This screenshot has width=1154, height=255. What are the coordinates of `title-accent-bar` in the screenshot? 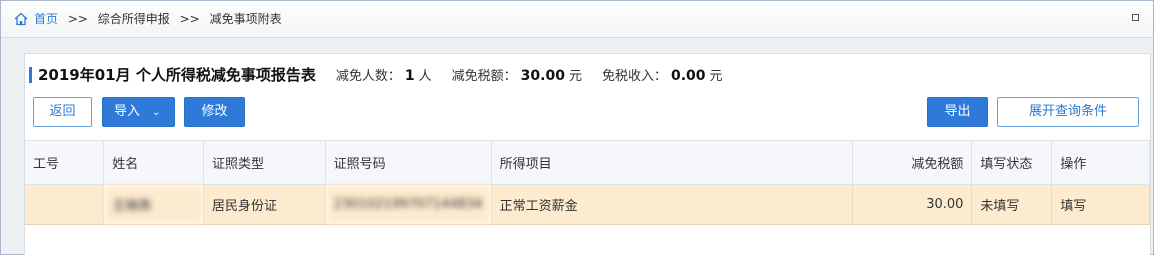 It's located at (30, 75).